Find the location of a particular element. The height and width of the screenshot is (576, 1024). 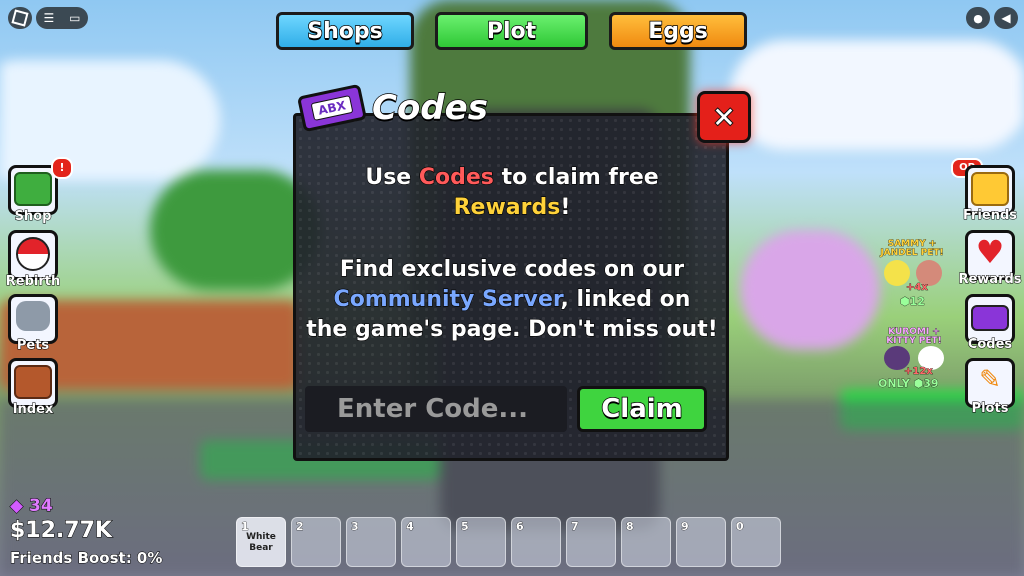

pets-button is located at coordinates (33, 319).